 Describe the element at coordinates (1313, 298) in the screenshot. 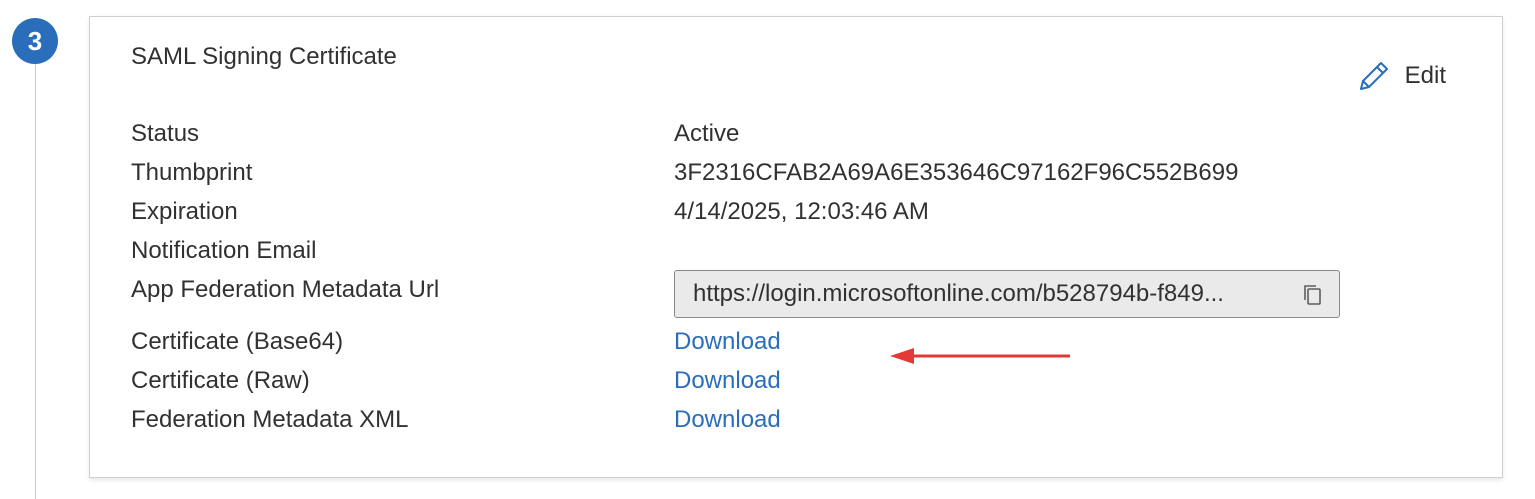

I see `copy-icon` at that location.